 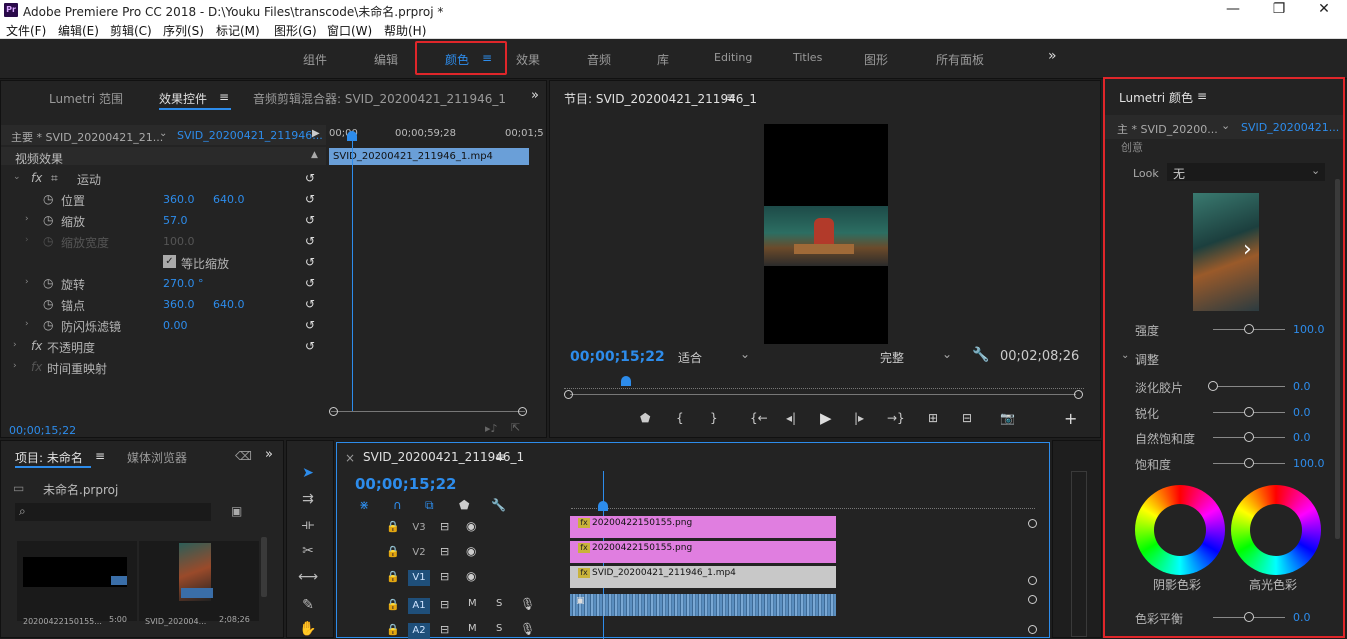 I want to click on lumetri-menu-icon: ≡, so click(x=1202, y=96).